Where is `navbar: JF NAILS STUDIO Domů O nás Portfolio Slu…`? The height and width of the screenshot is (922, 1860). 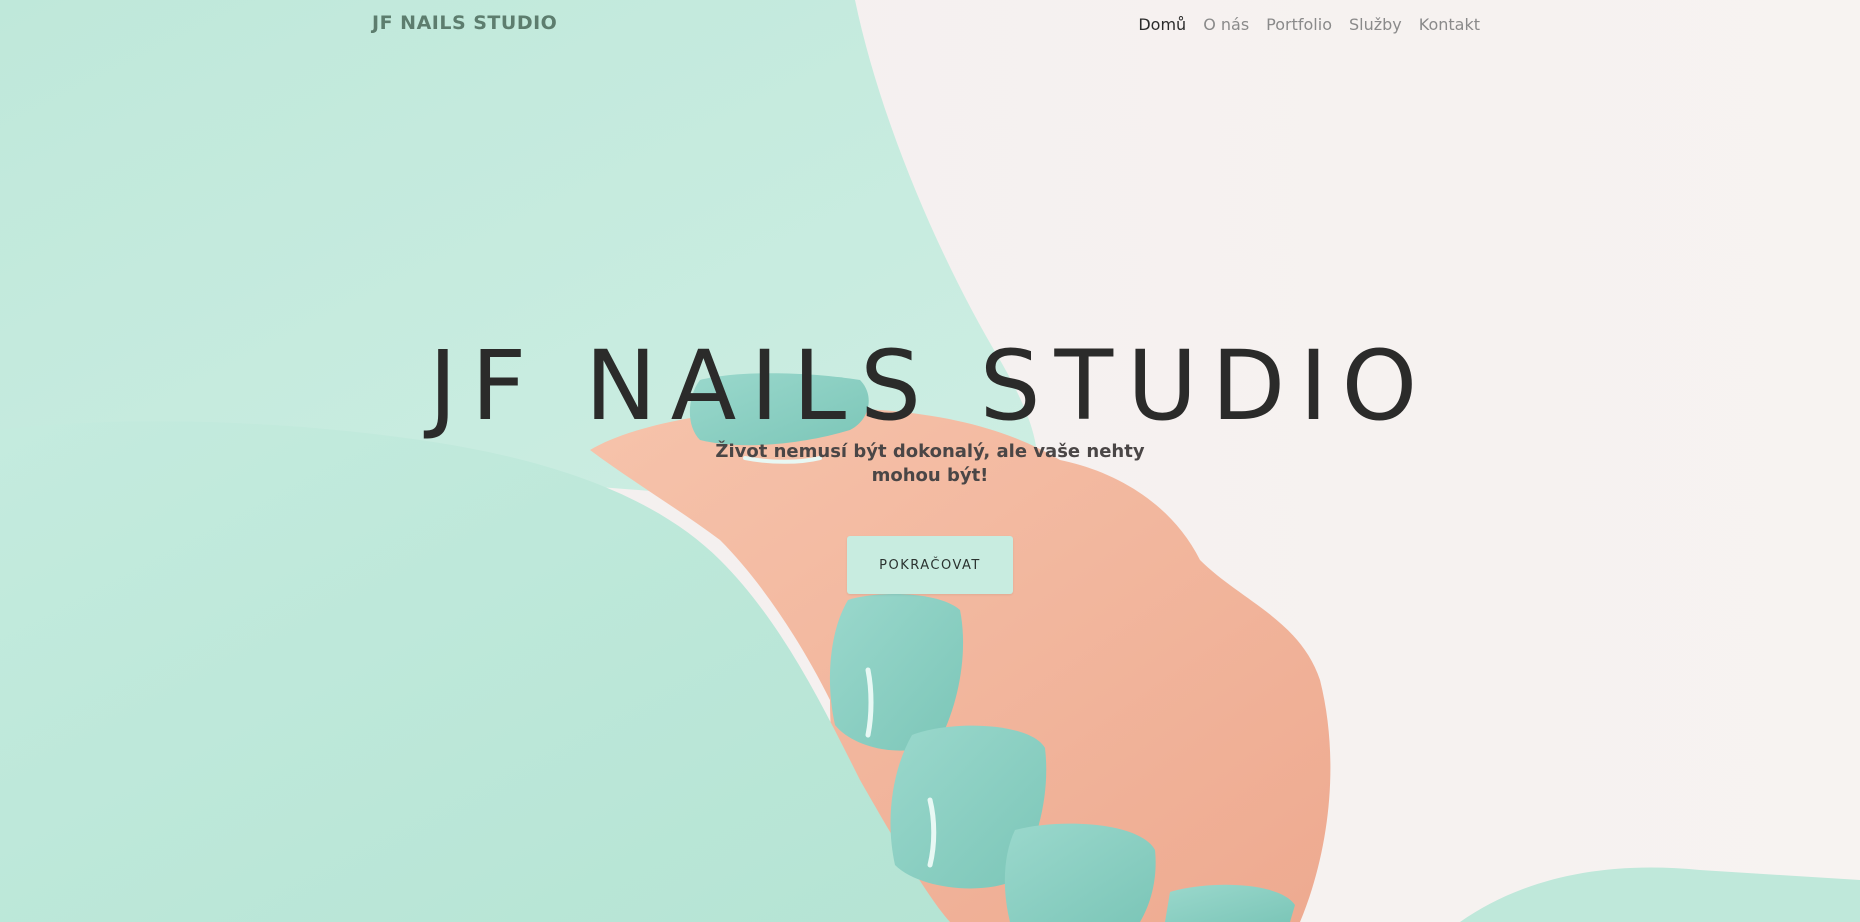
navbar: JF NAILS STUDIO Domů O nás Portfolio Slu… is located at coordinates (930, 25).